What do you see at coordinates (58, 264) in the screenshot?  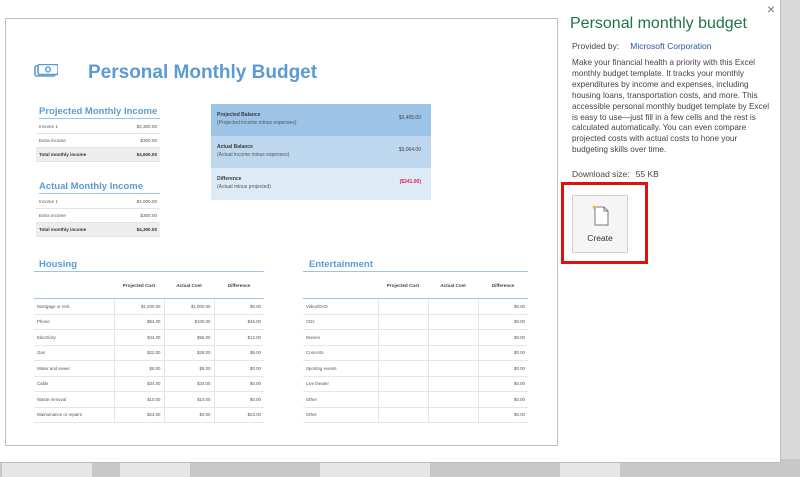 I see `housing-heading: Housing` at bounding box center [58, 264].